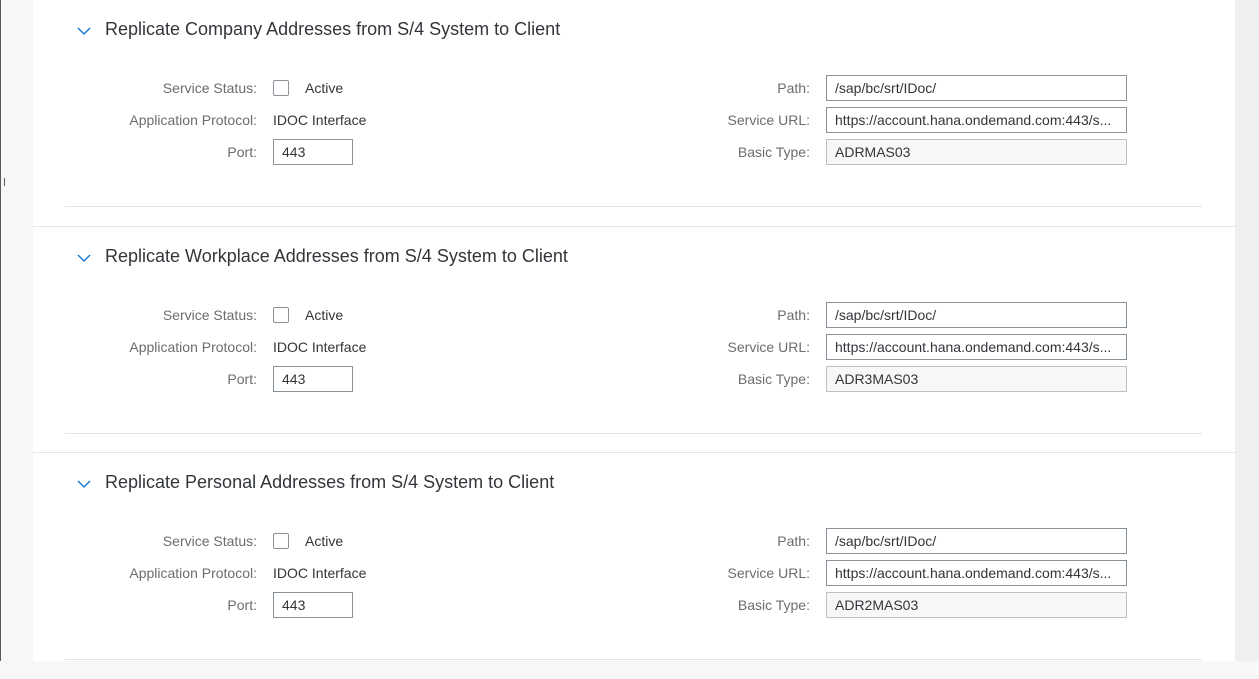 The image size is (1259, 679). What do you see at coordinates (3, 182) in the screenshot?
I see `gutter-mark` at bounding box center [3, 182].